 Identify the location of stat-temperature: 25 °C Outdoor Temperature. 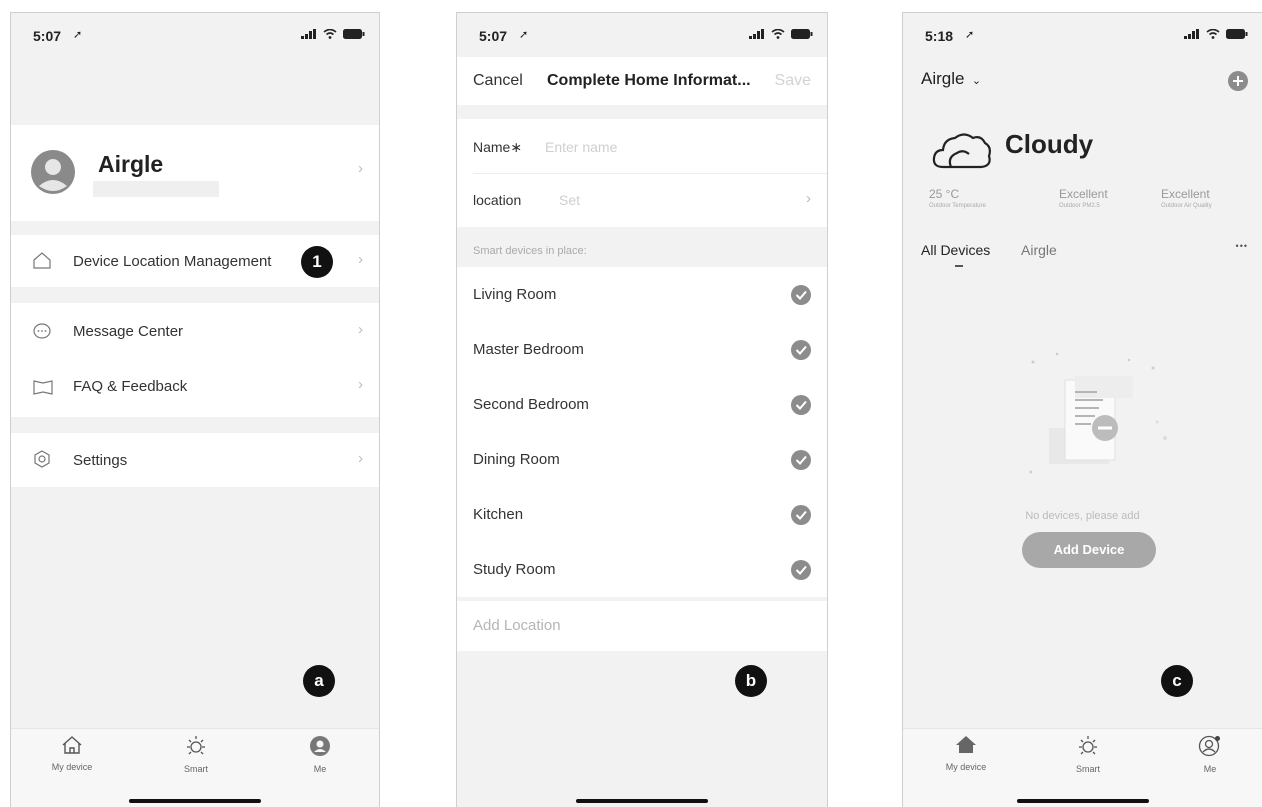
(979, 198).